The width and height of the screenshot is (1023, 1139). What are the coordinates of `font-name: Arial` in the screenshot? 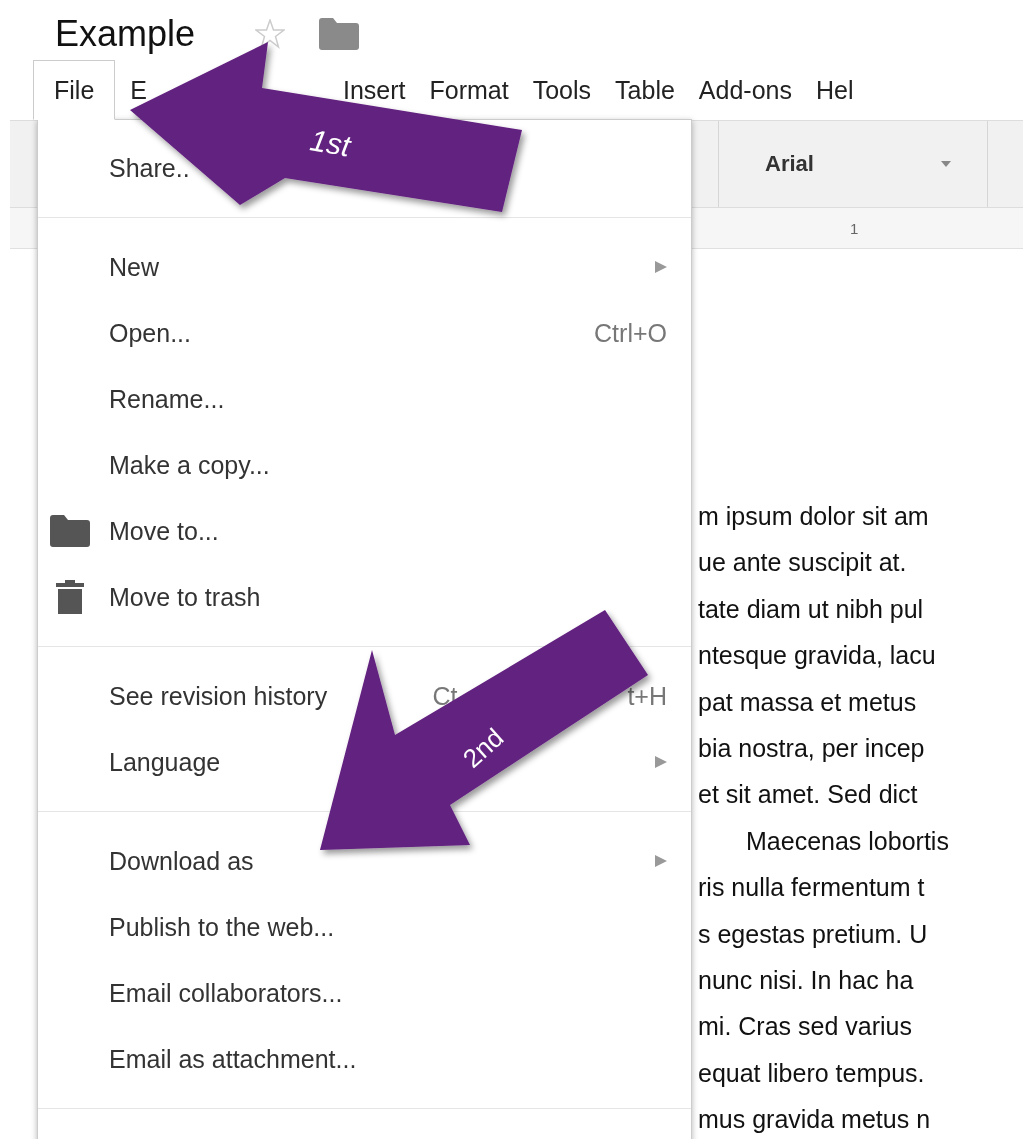 It's located at (789, 164).